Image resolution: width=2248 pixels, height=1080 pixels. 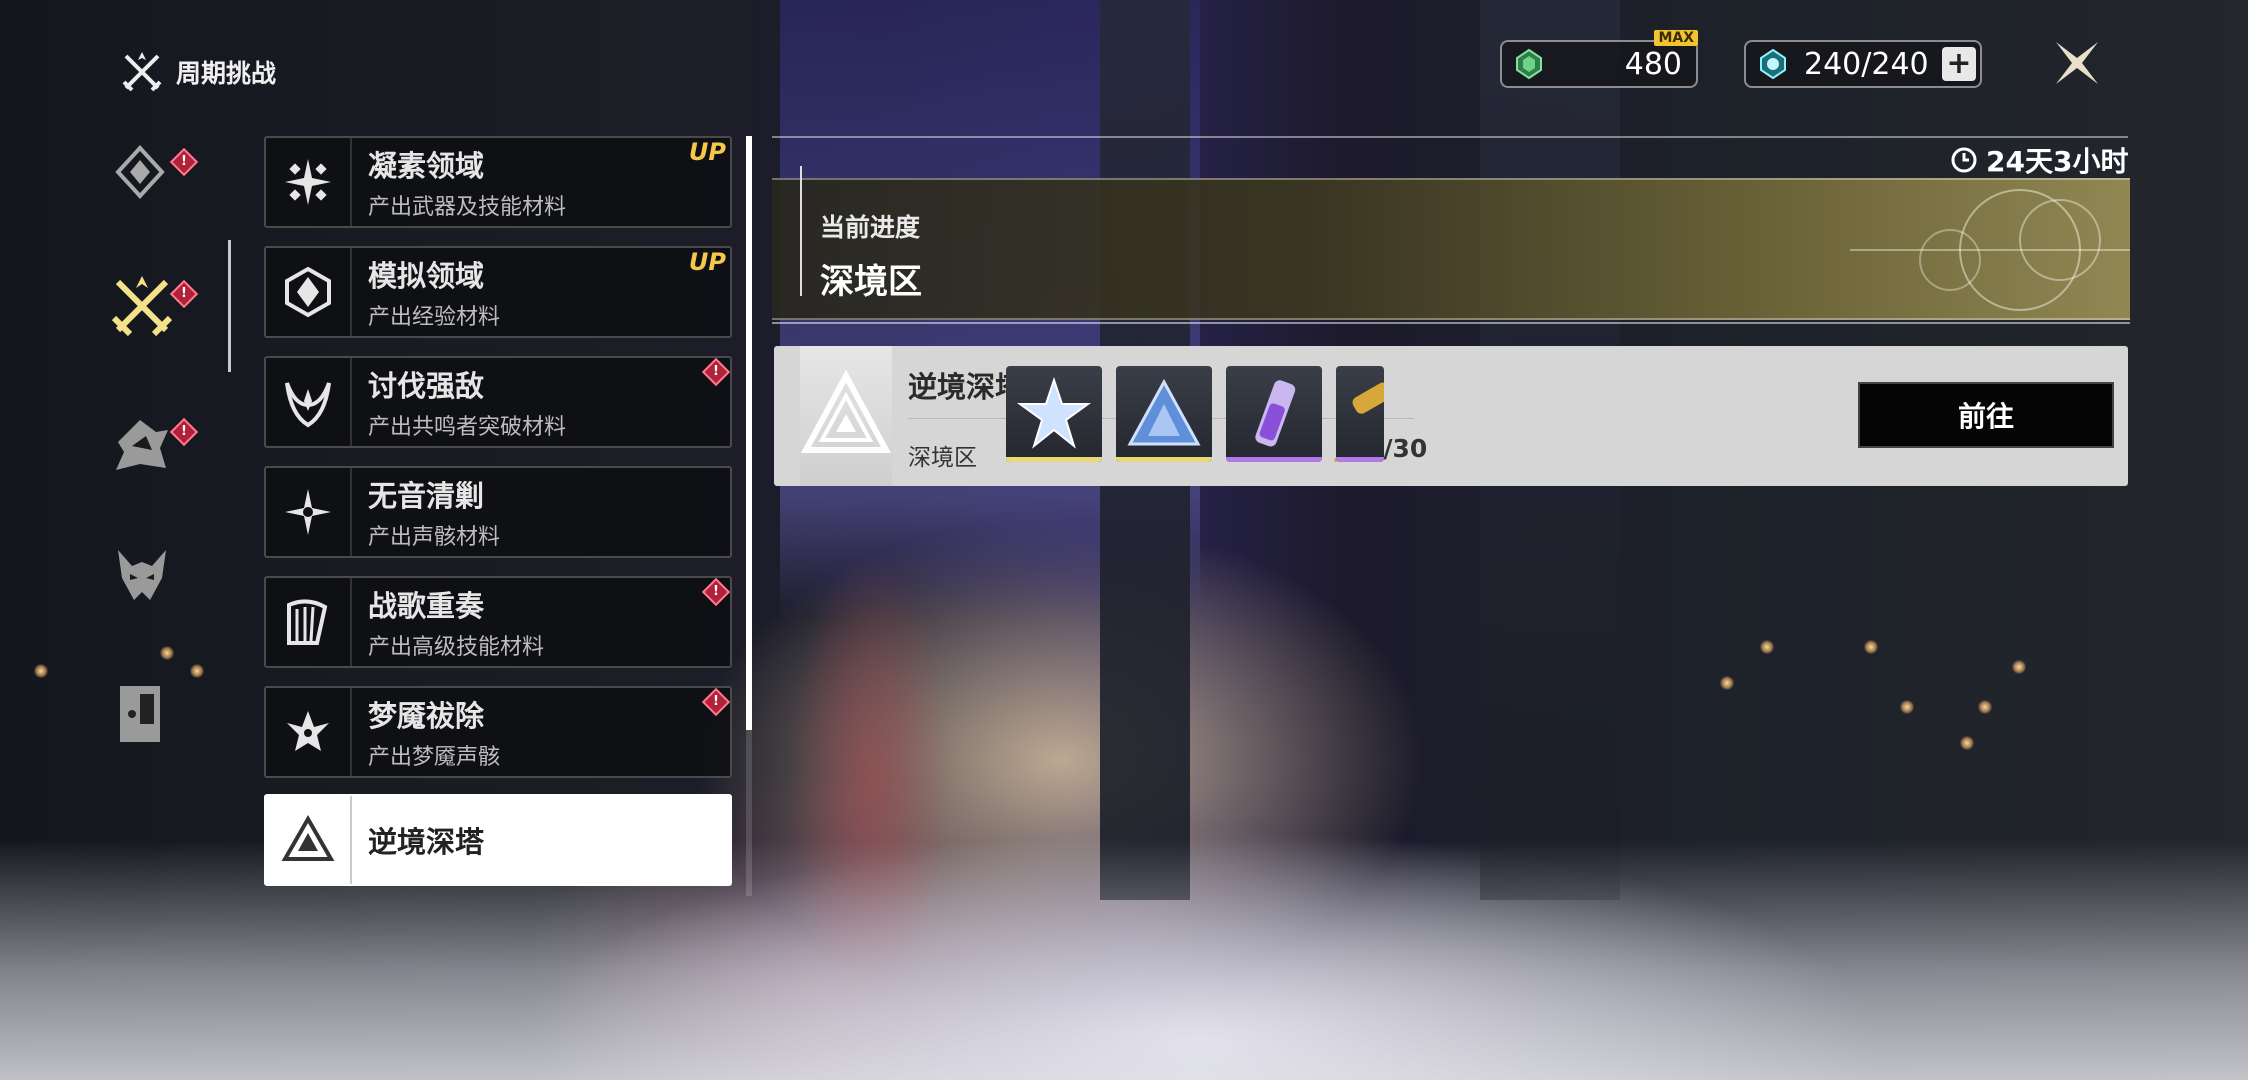 What do you see at coordinates (434, 317) in the screenshot?
I see `category-desc: 产出经验材料` at bounding box center [434, 317].